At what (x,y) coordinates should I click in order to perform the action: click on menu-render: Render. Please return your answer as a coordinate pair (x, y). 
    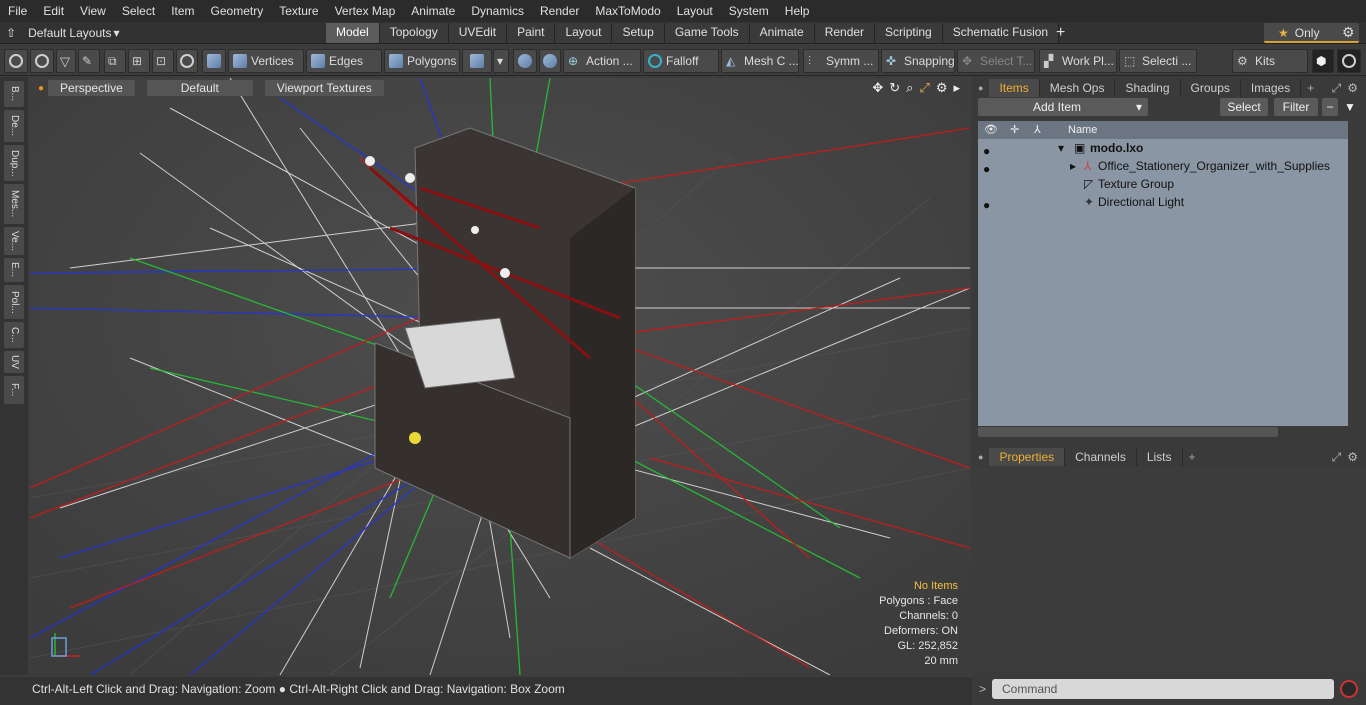
    Looking at the image, I should click on (559, 11).